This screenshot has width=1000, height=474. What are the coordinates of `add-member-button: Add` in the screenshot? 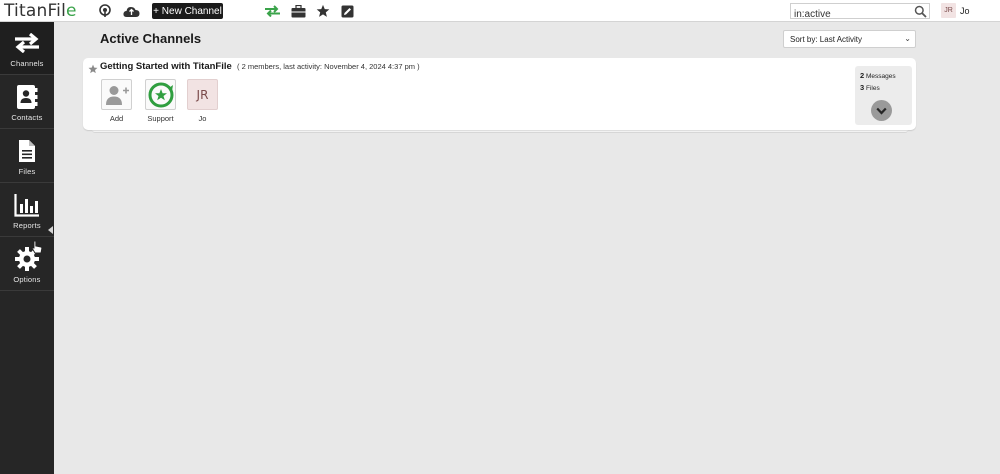 It's located at (117, 101).